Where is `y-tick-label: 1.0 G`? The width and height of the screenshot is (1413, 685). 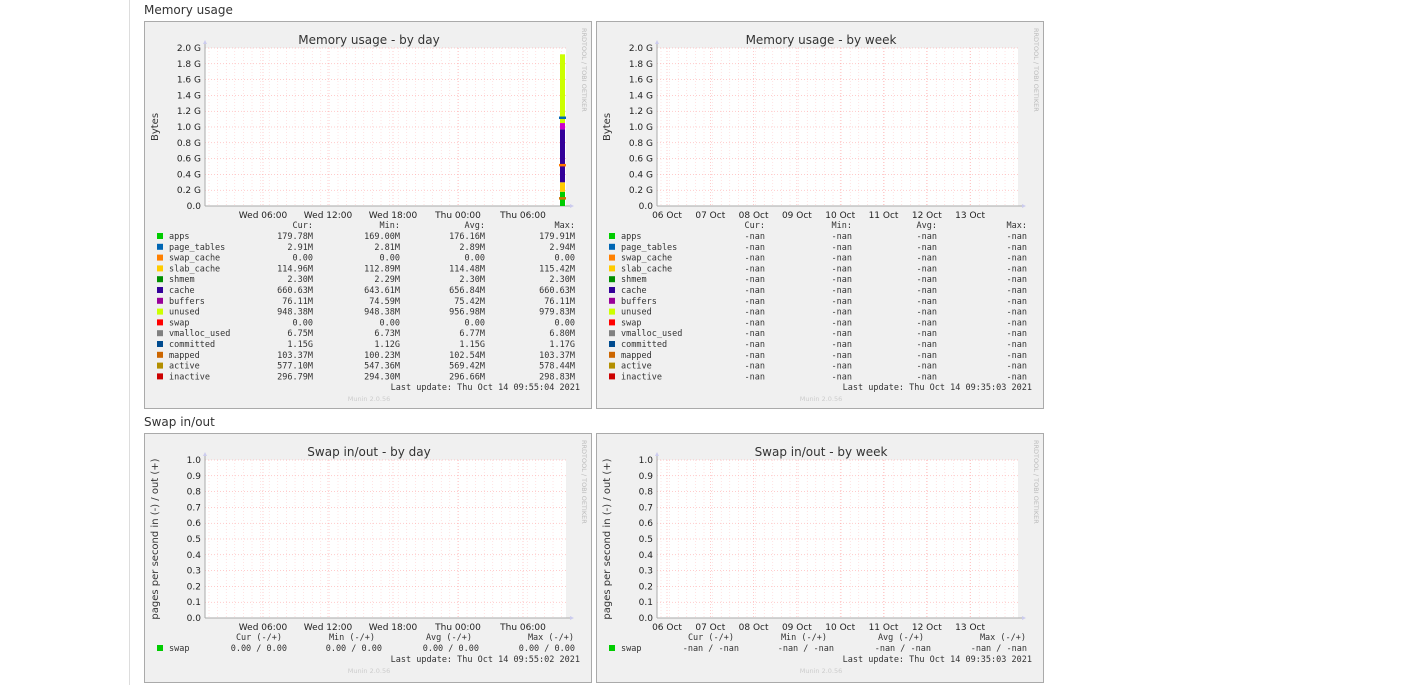 y-tick-label: 1.0 G is located at coordinates (189, 128).